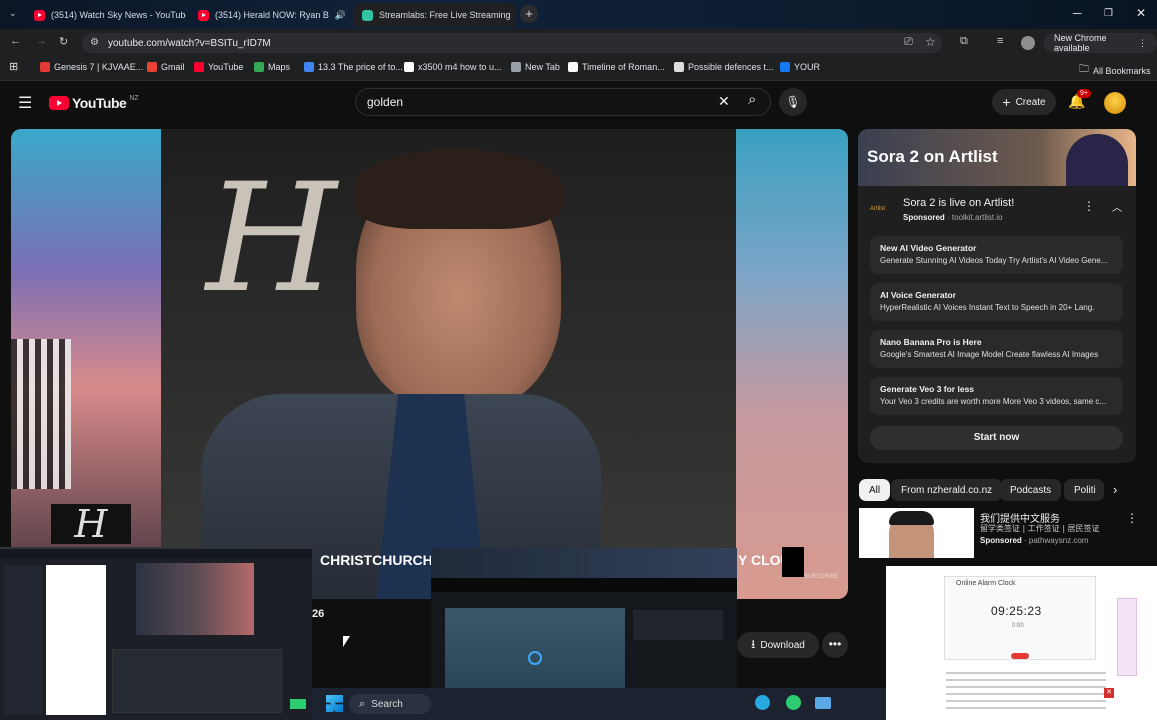  What do you see at coordinates (63, 41) in the screenshot?
I see `reload-icon: ↻` at bounding box center [63, 41].